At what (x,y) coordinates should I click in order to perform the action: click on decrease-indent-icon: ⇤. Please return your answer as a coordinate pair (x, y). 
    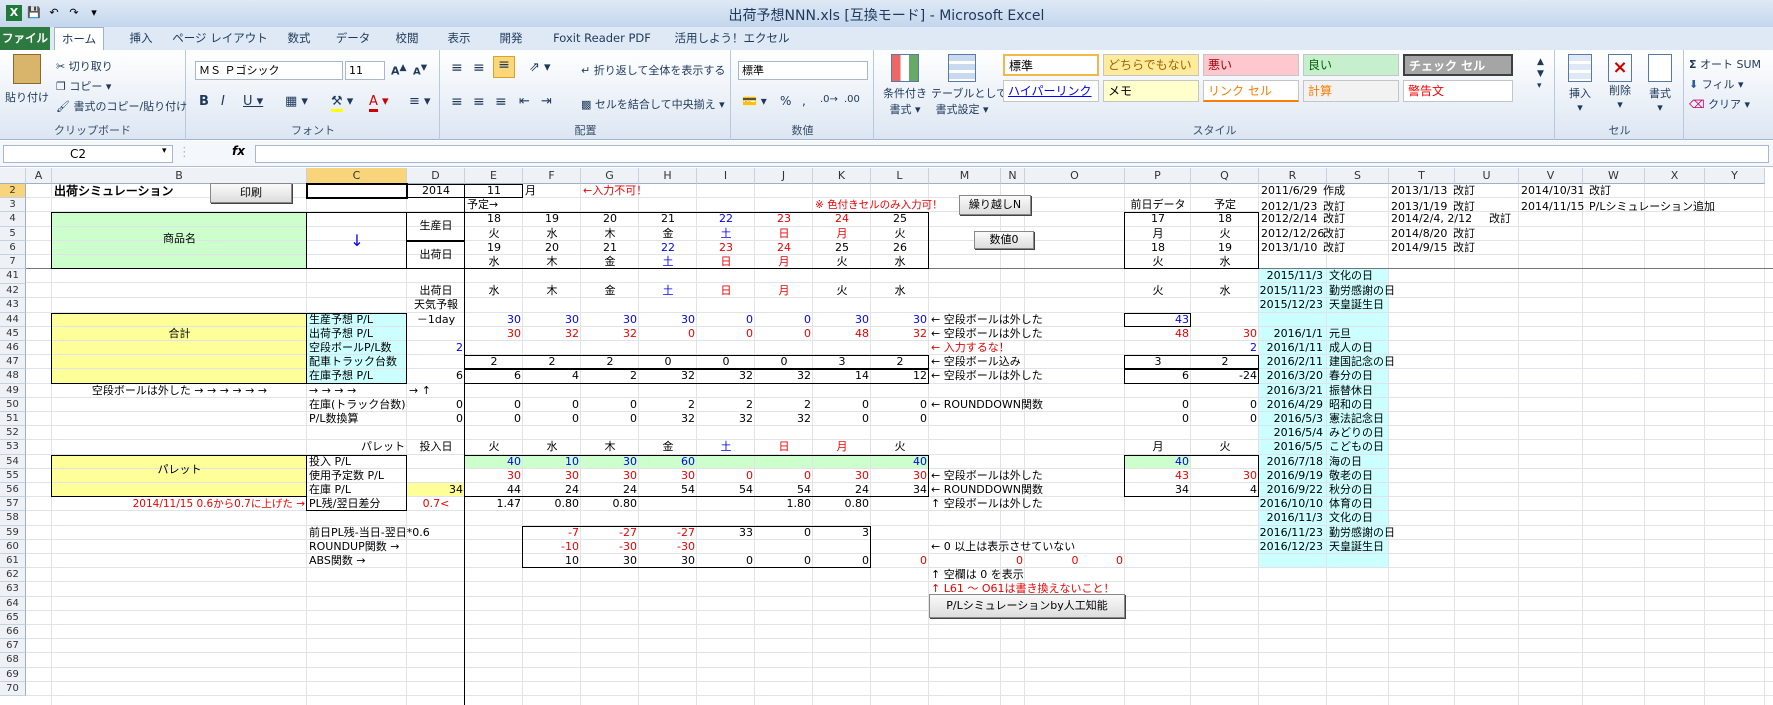
    Looking at the image, I should click on (524, 101).